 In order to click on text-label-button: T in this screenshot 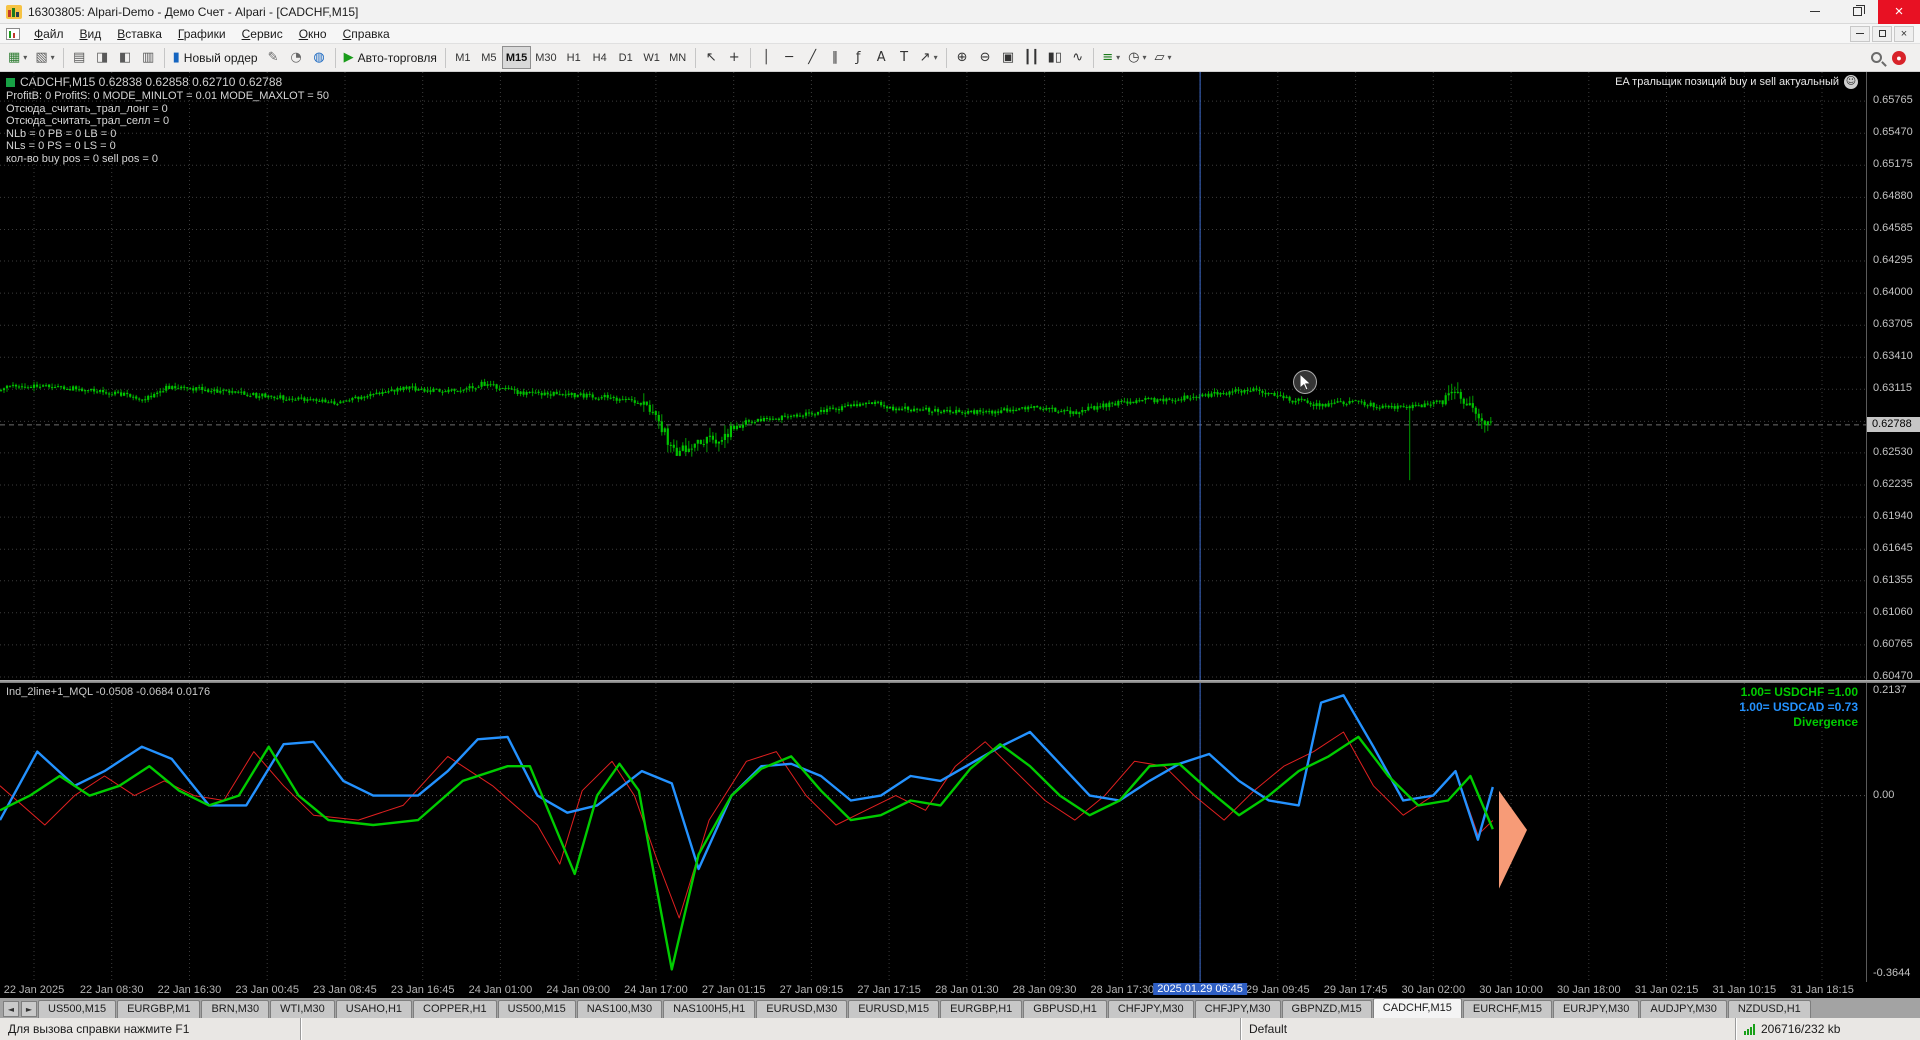, I will do `click(904, 57)`.